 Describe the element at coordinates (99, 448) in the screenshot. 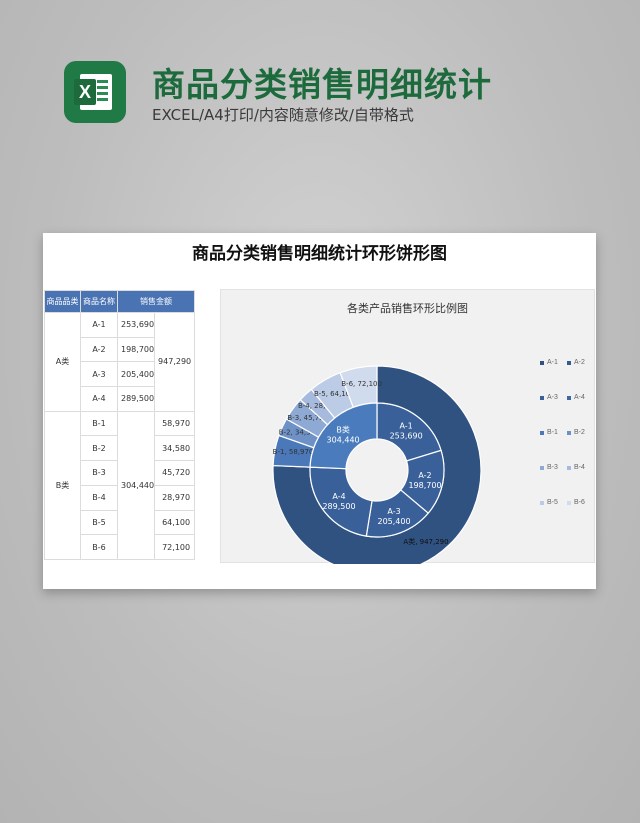

I see `product-cell: B-2` at that location.